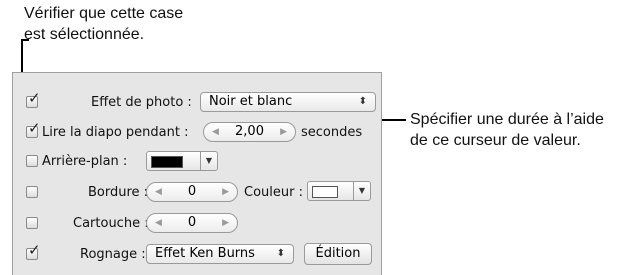  I want to click on background-checkbox, so click(32, 161).